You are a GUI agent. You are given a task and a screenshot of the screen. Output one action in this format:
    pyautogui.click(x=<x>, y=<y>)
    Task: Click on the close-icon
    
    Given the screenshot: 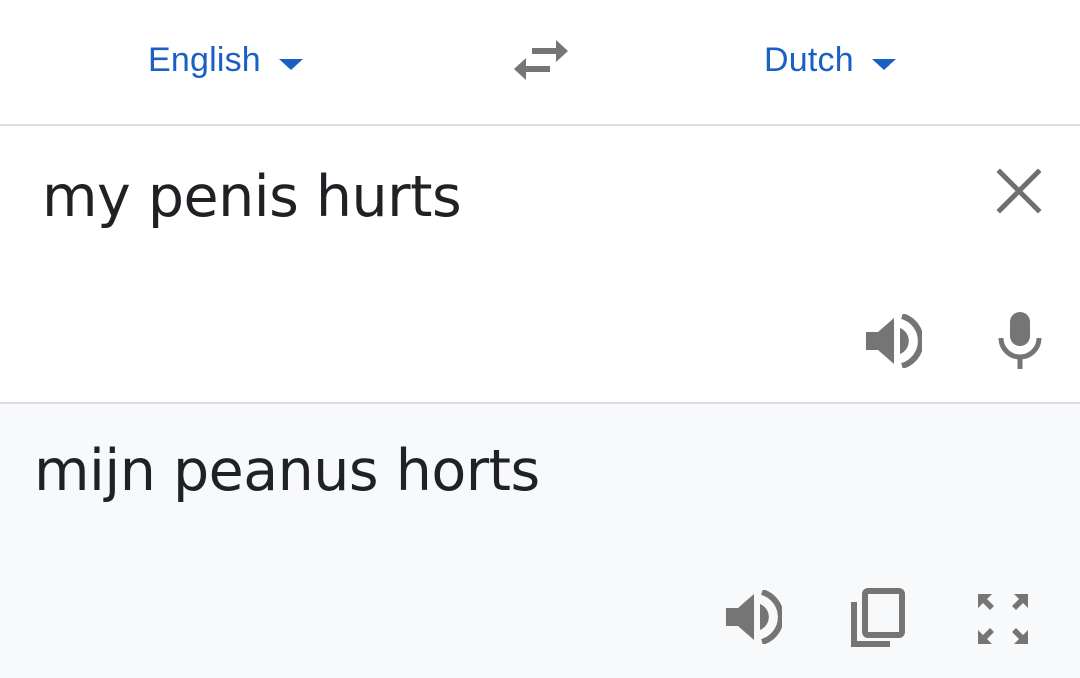 What is the action you would take?
    pyautogui.click(x=1019, y=191)
    